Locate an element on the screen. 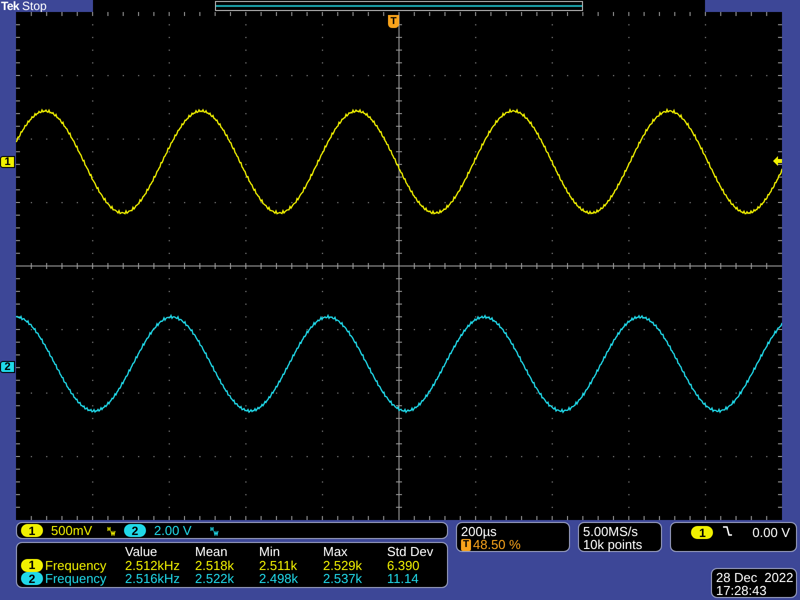  measurement-value: 2.529k is located at coordinates (343, 565).